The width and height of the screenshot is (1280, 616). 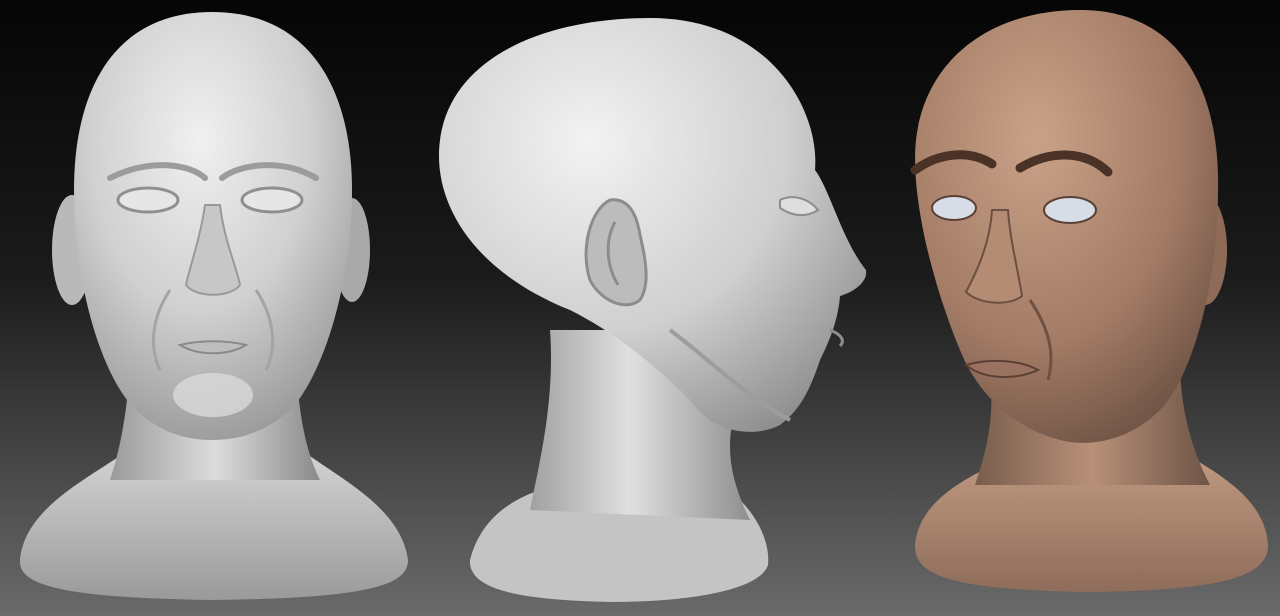 What do you see at coordinates (836, 338) in the screenshot?
I see `mouth` at bounding box center [836, 338].